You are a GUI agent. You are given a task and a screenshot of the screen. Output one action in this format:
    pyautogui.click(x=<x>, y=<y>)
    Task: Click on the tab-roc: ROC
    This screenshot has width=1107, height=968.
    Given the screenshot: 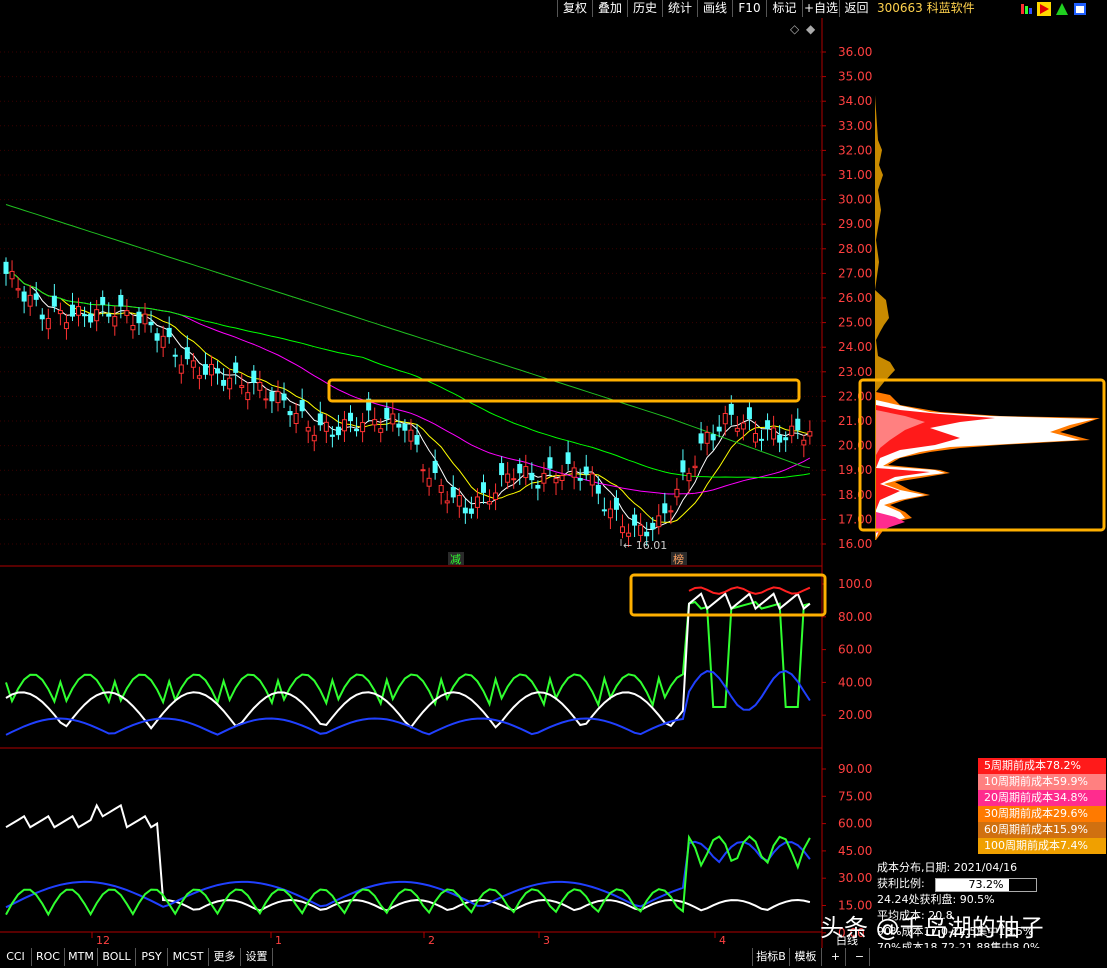 What is the action you would take?
    pyautogui.click(x=48, y=957)
    